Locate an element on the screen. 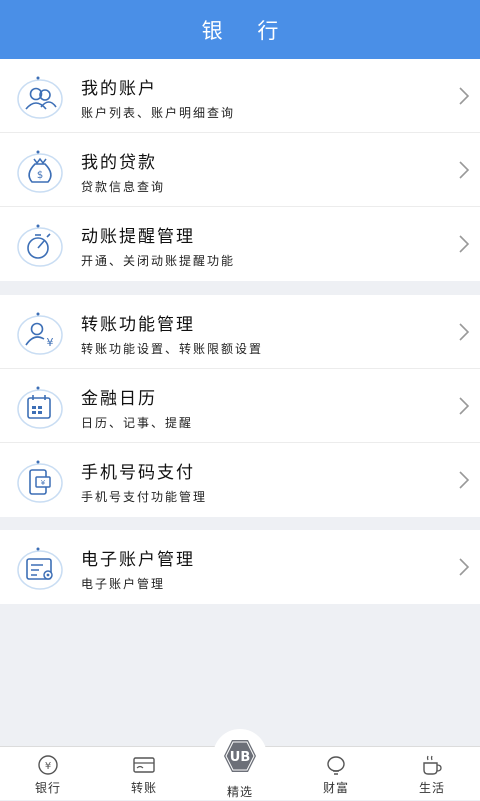 The height and width of the screenshot is (801, 480). menu-group-3: 电子账户管理 电子账户管理 is located at coordinates (240, 567).